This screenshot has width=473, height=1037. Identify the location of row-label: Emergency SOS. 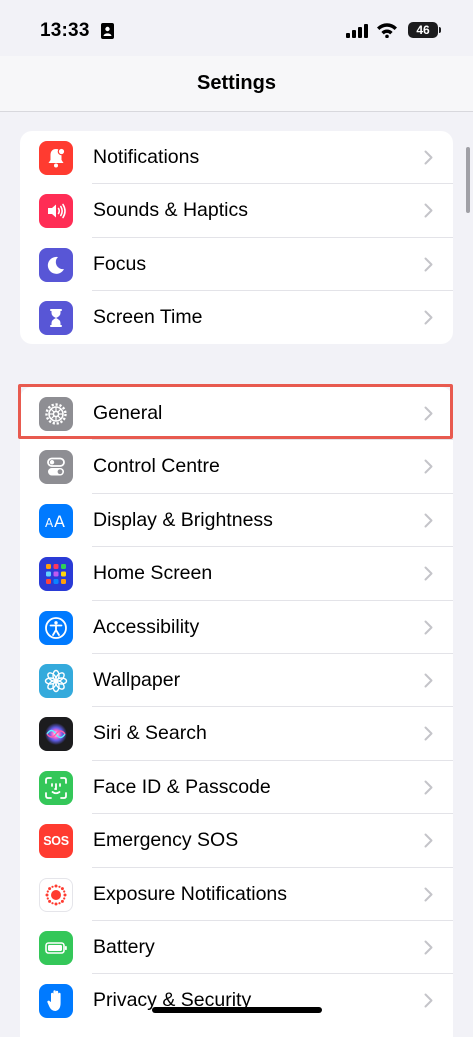
(166, 840).